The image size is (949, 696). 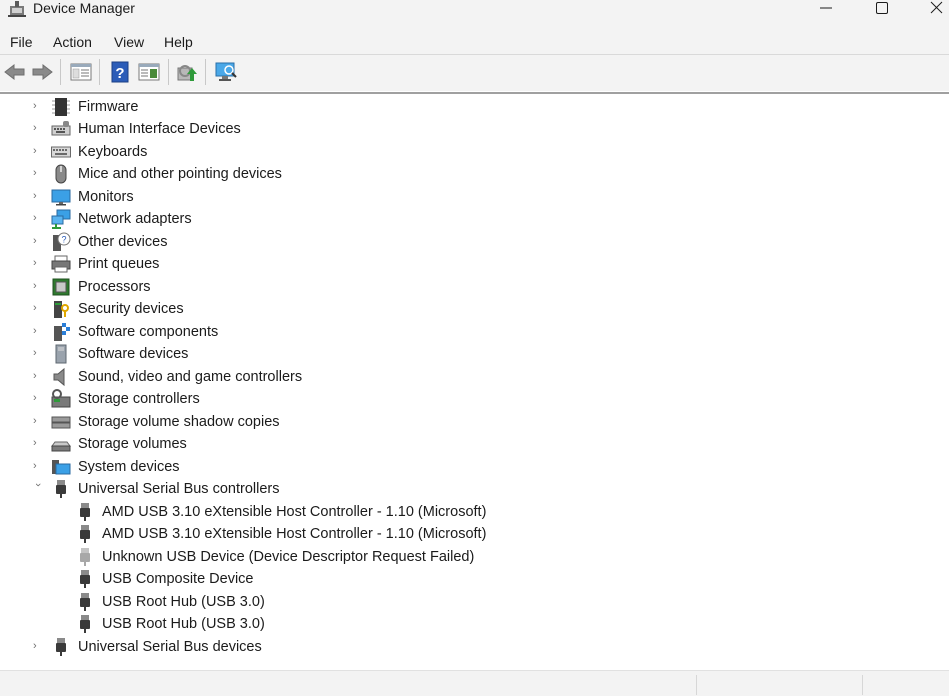 I want to click on window-title: Device Manager, so click(x=84, y=8).